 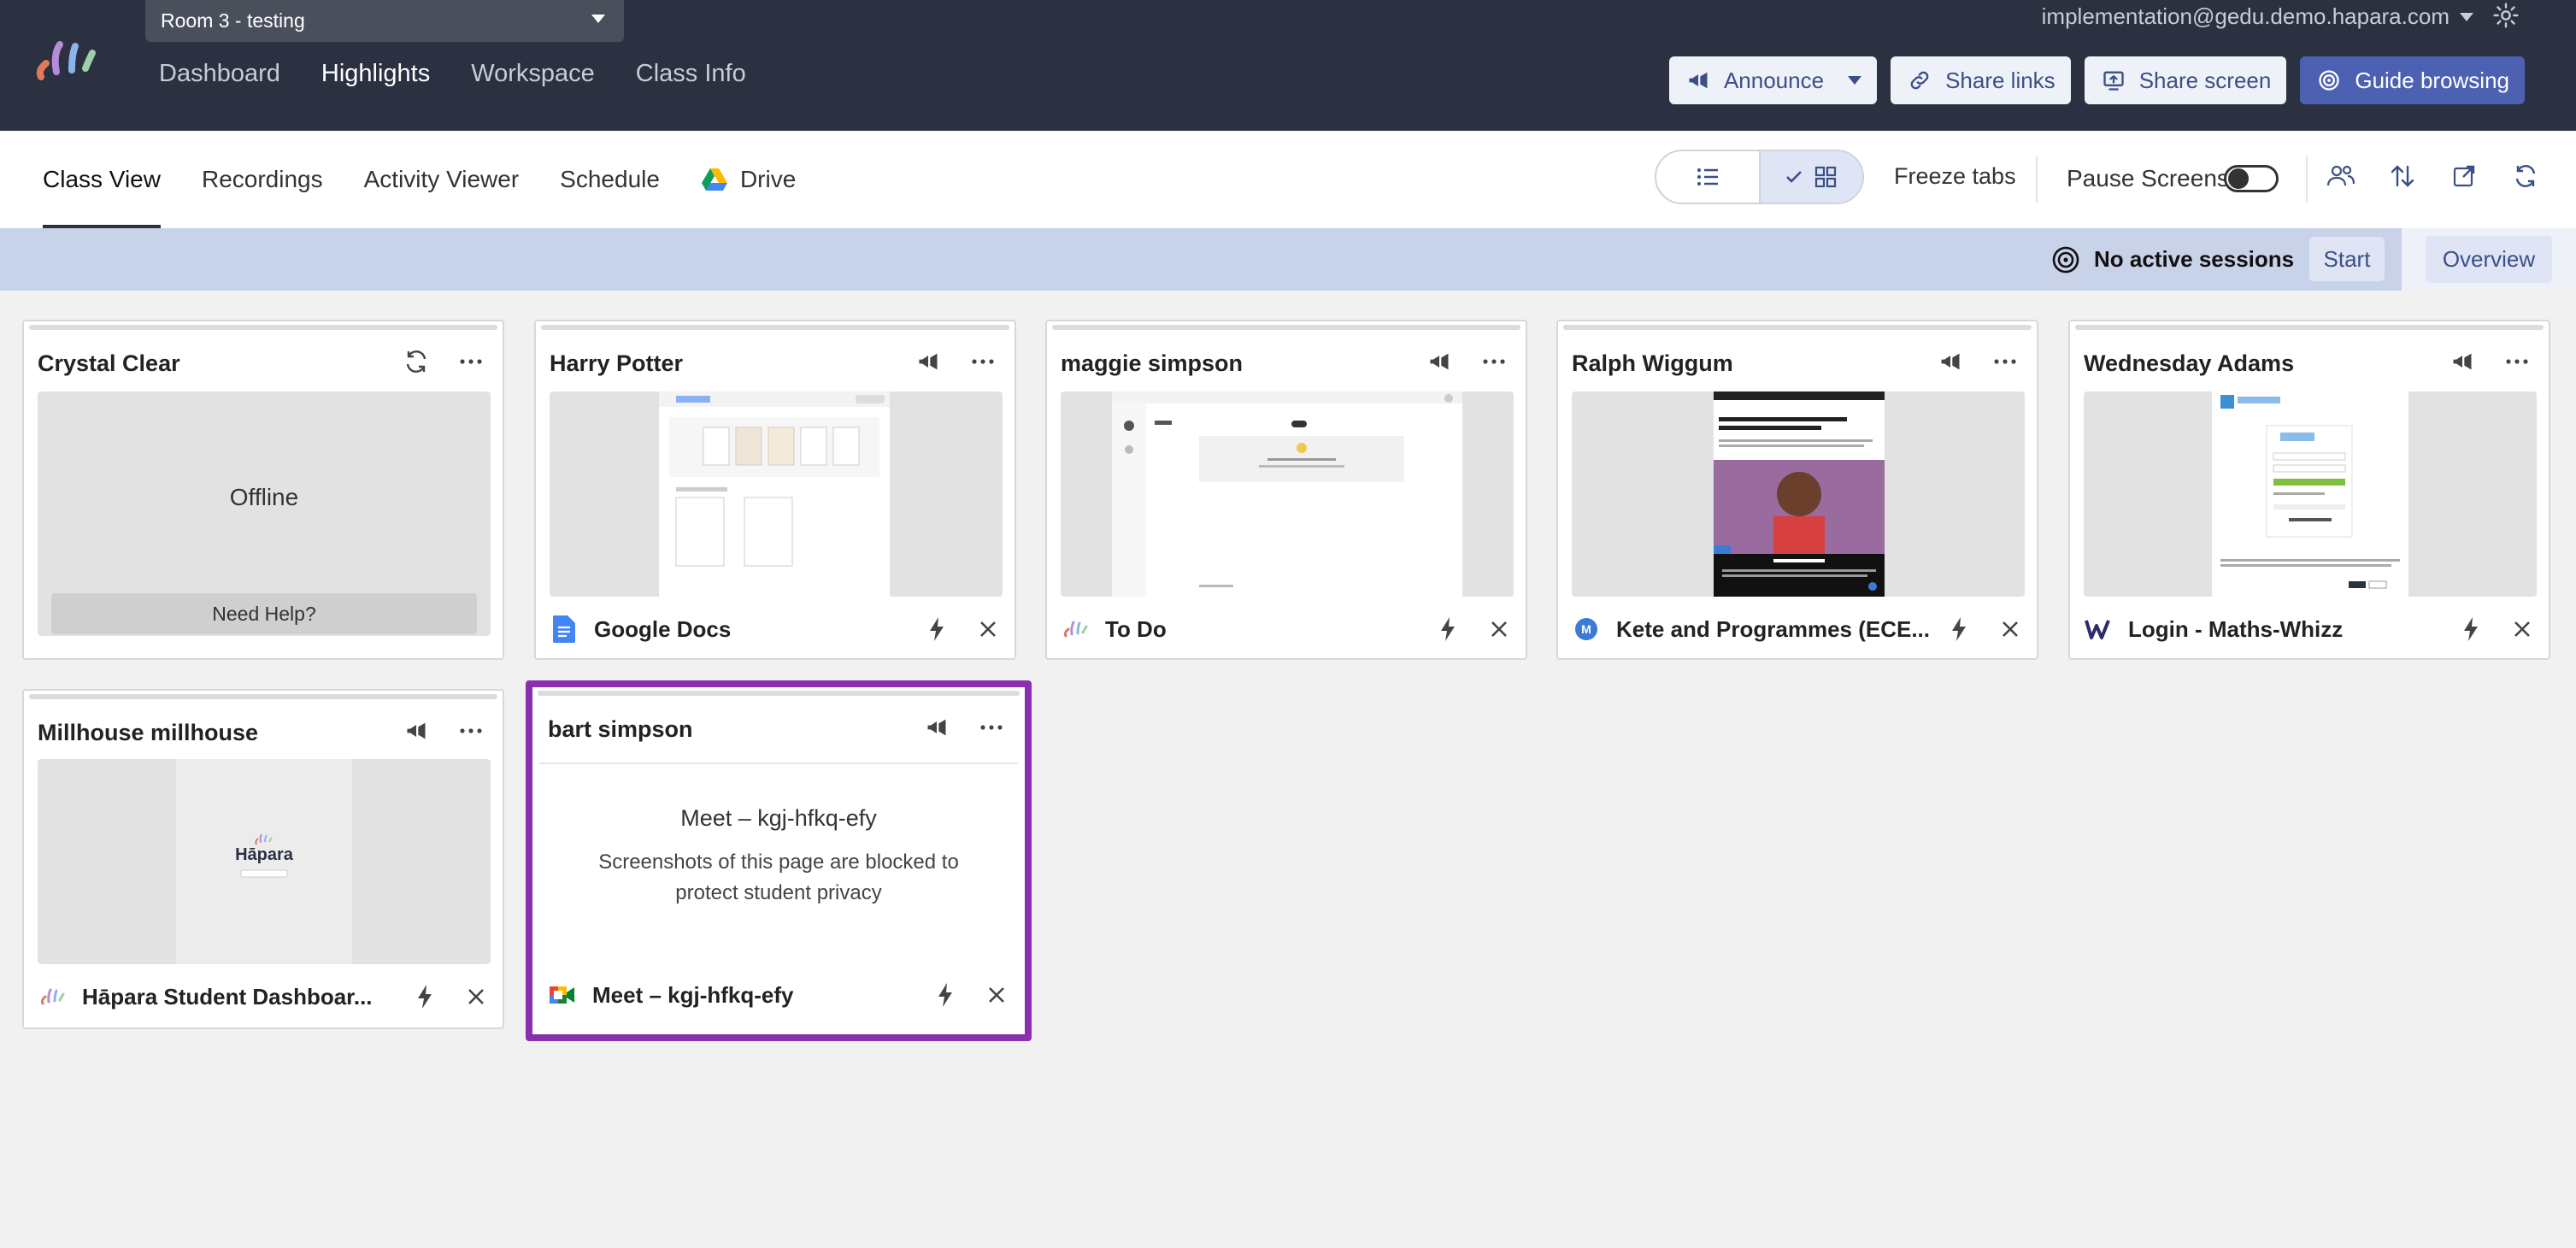 What do you see at coordinates (748, 179) in the screenshot?
I see `tab-drive: Drive` at bounding box center [748, 179].